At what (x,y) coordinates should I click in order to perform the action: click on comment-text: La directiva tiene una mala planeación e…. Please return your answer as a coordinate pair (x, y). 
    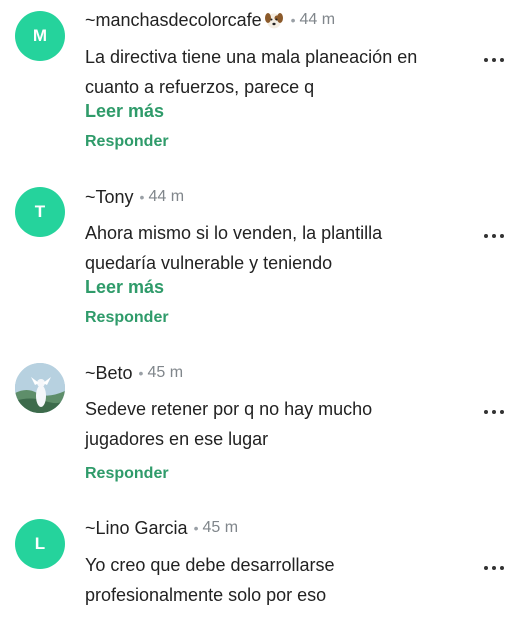
    Looking at the image, I should click on (275, 72).